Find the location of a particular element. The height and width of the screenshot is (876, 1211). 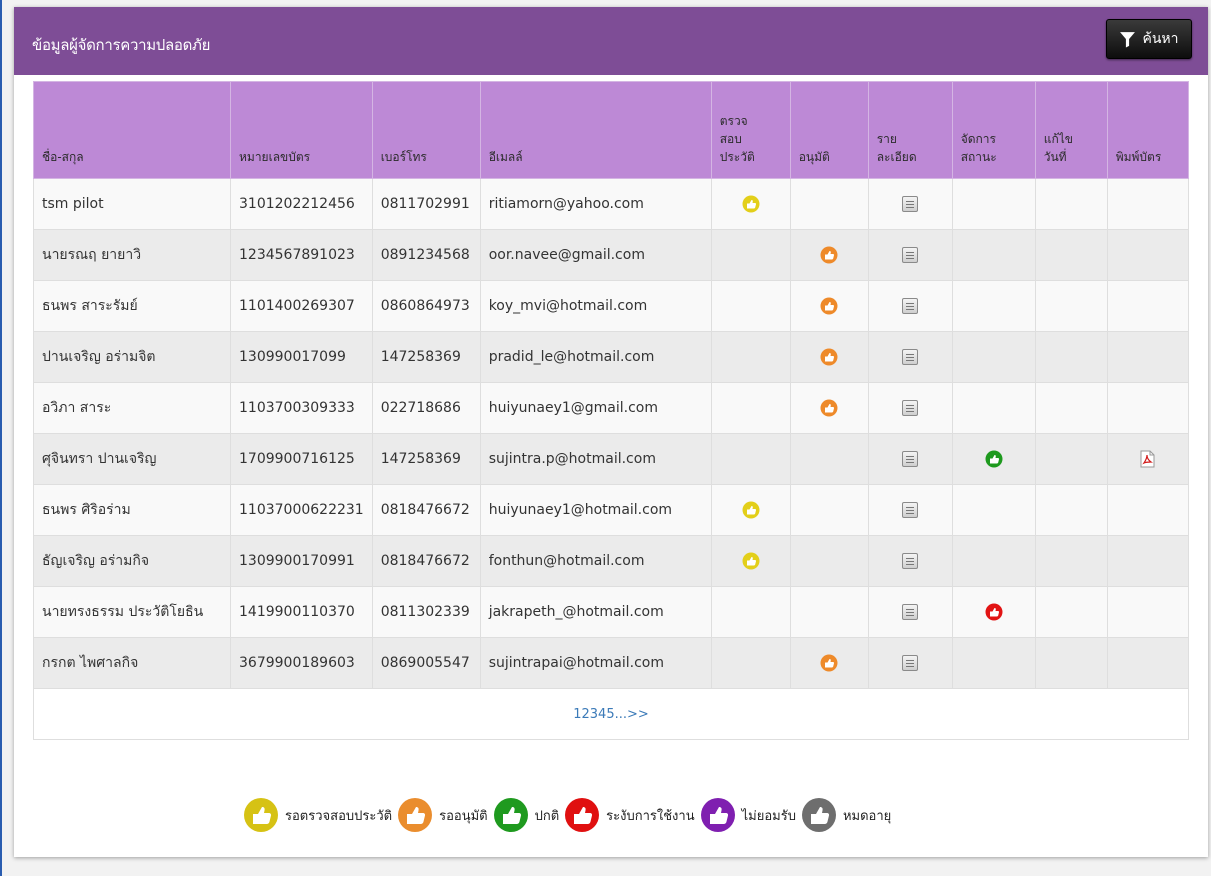

col-phone: เบอร์โทร is located at coordinates (426, 130).